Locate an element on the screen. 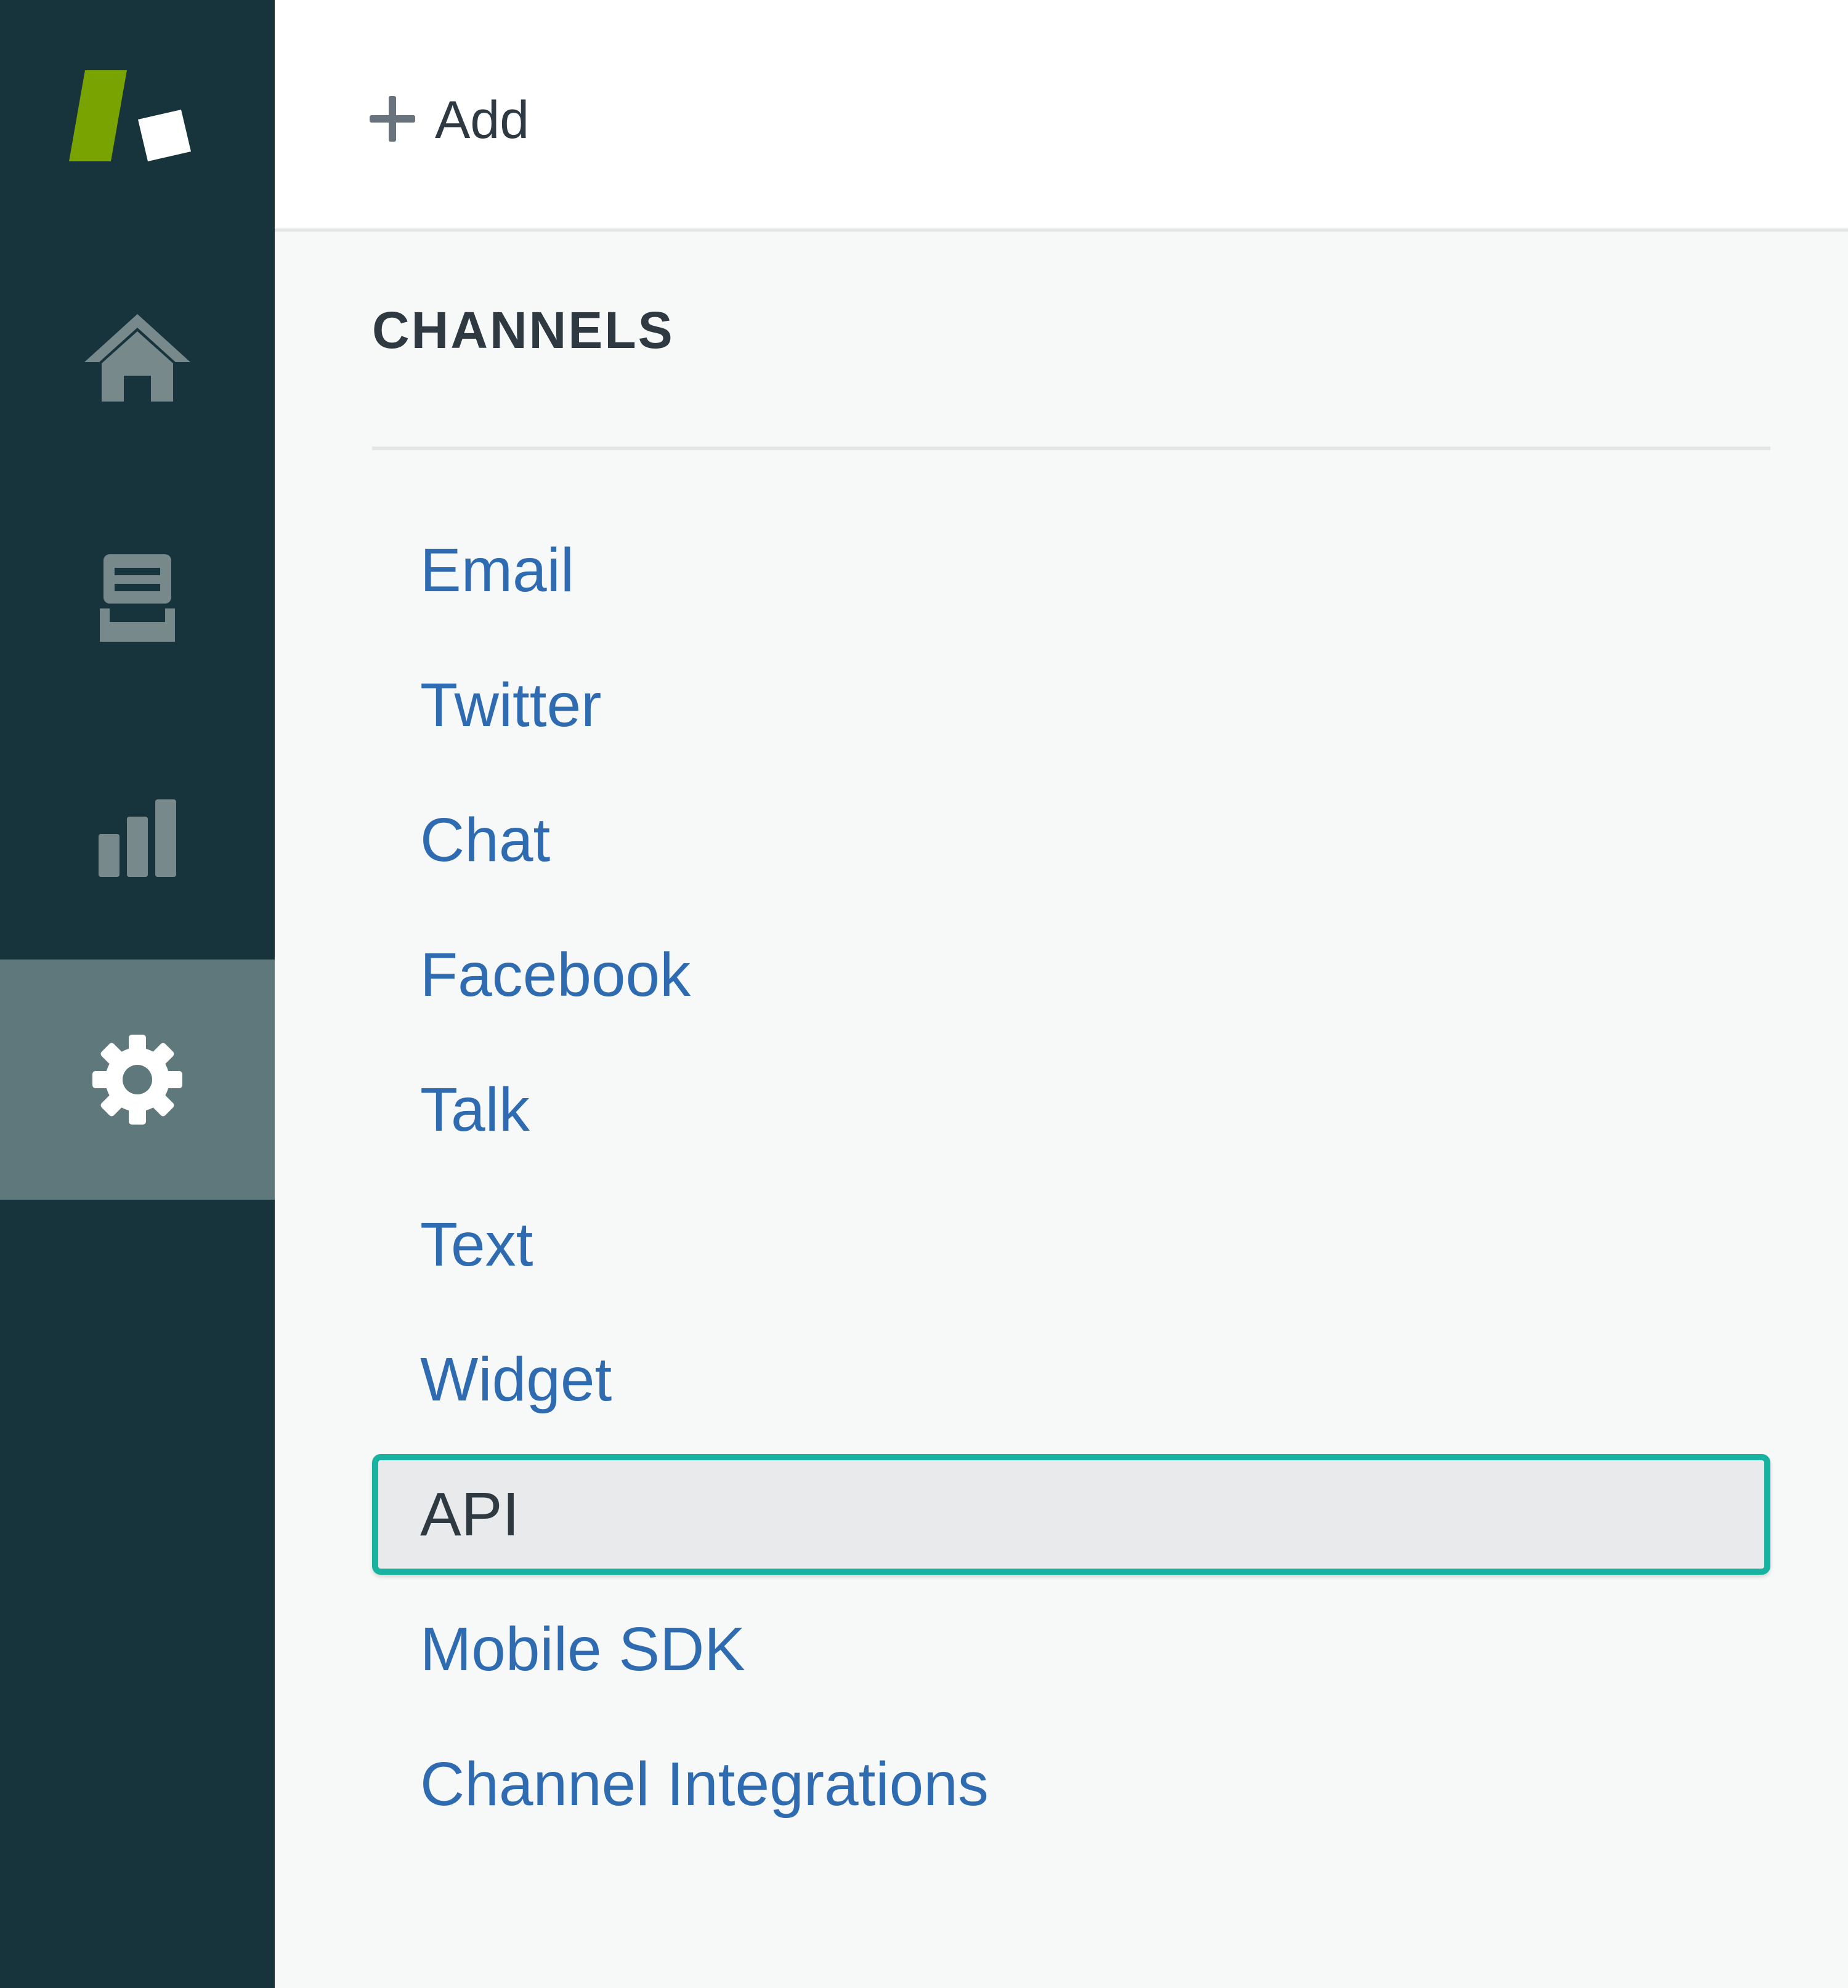 The image size is (1848, 1988). section-divider is located at coordinates (1071, 448).